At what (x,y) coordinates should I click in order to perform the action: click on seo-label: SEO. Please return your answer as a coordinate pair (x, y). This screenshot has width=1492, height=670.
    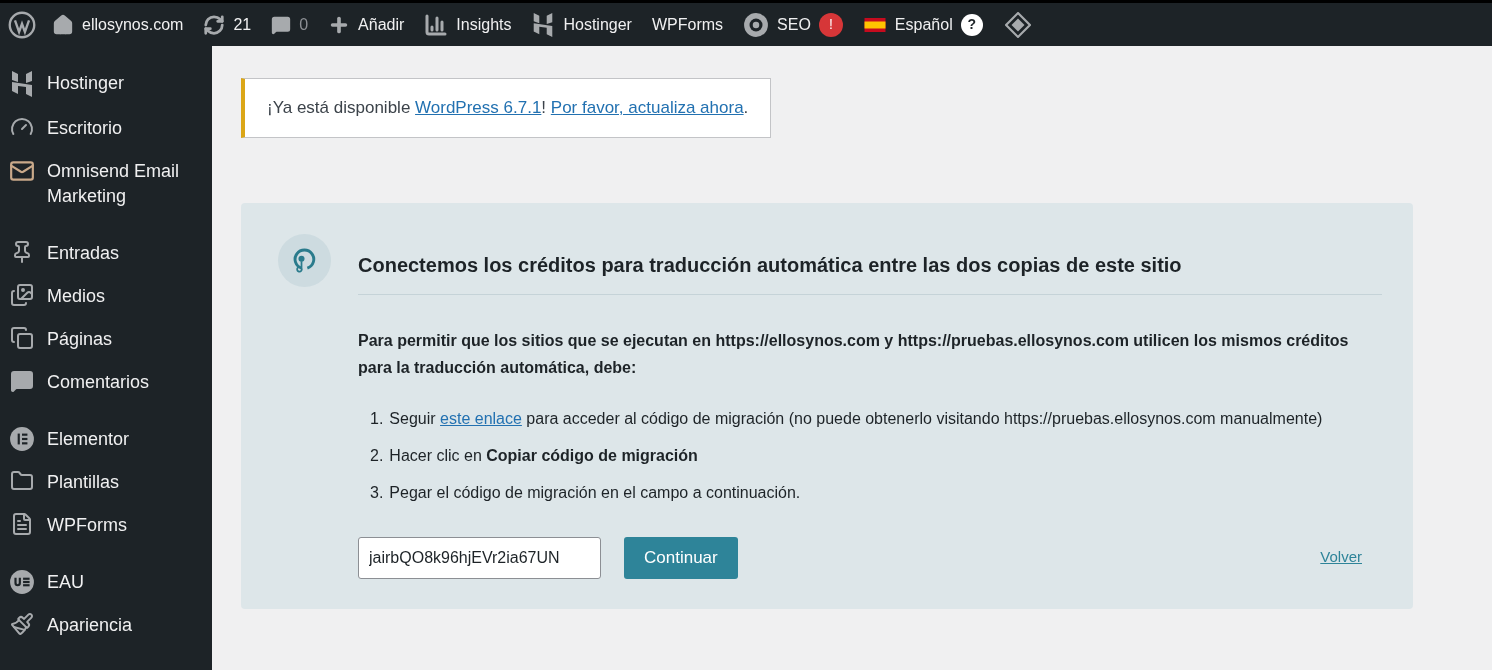
    Looking at the image, I should click on (794, 24).